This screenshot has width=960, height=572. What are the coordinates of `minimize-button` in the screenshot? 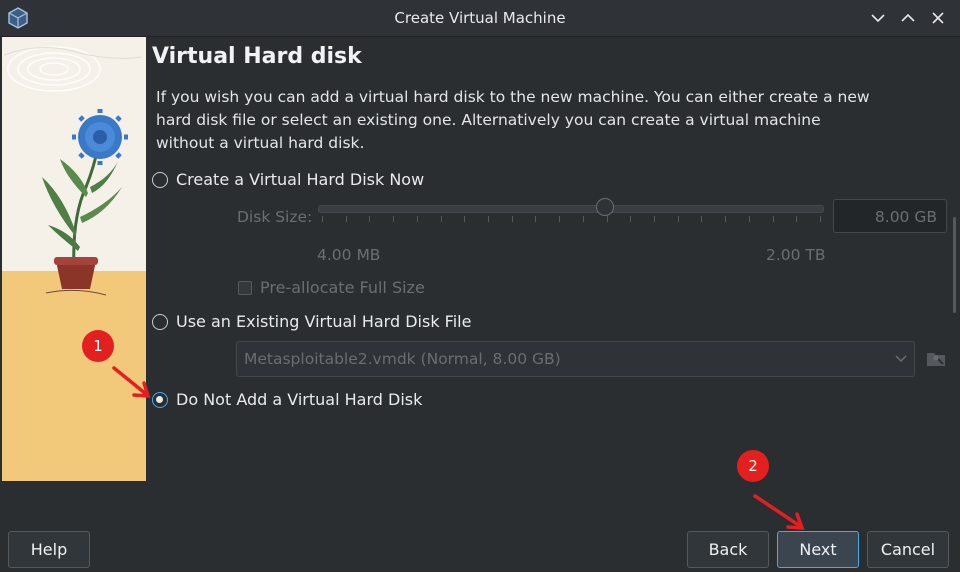 It's located at (878, 18).